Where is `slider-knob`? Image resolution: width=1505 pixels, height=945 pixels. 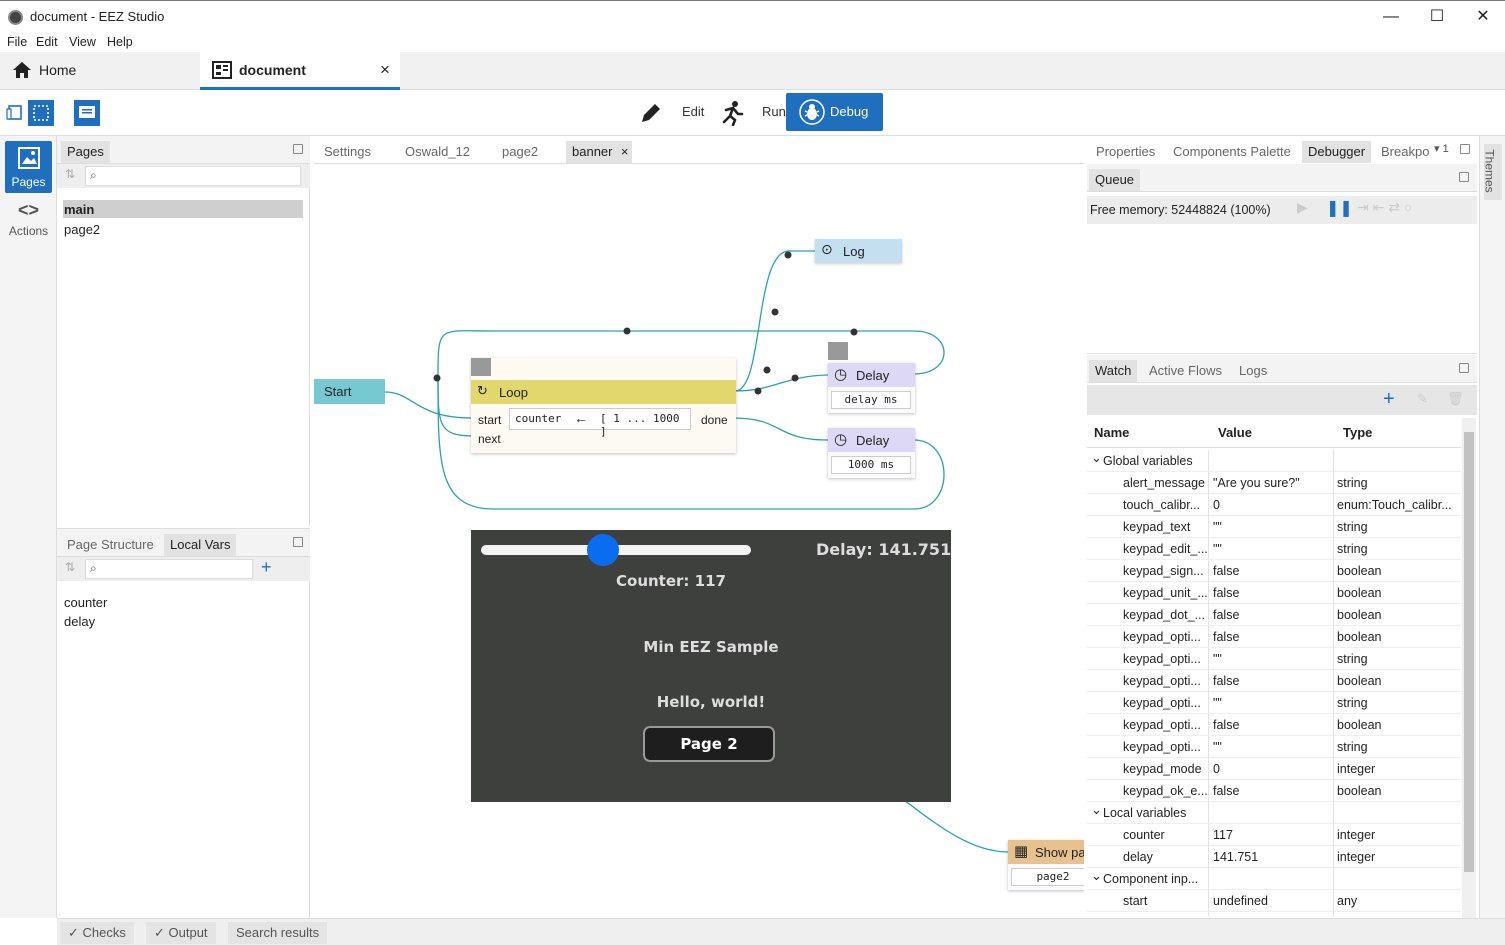
slider-knob is located at coordinates (602, 550).